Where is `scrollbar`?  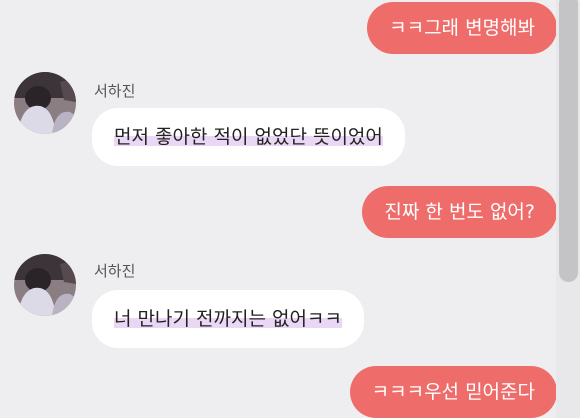 scrollbar is located at coordinates (568, 209).